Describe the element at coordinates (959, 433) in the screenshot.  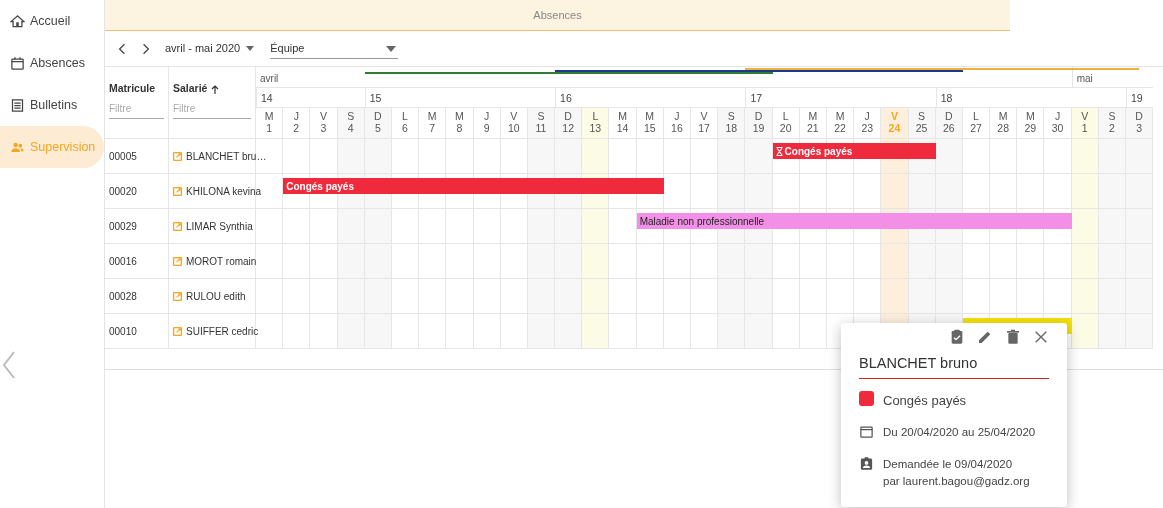
I see `date-range: Du 20/04/2020 au 25/04/2020` at that location.